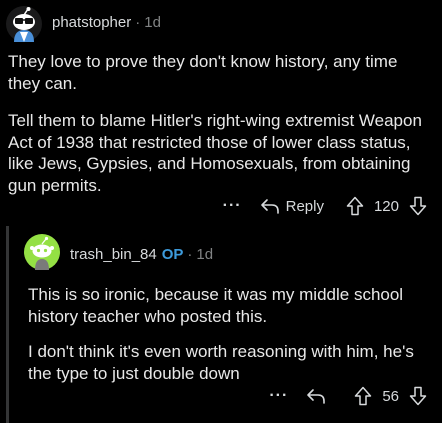 The height and width of the screenshot is (423, 442). Describe the element at coordinates (348, 396) in the screenshot. I see `comment-actions: ··· 56` at that location.